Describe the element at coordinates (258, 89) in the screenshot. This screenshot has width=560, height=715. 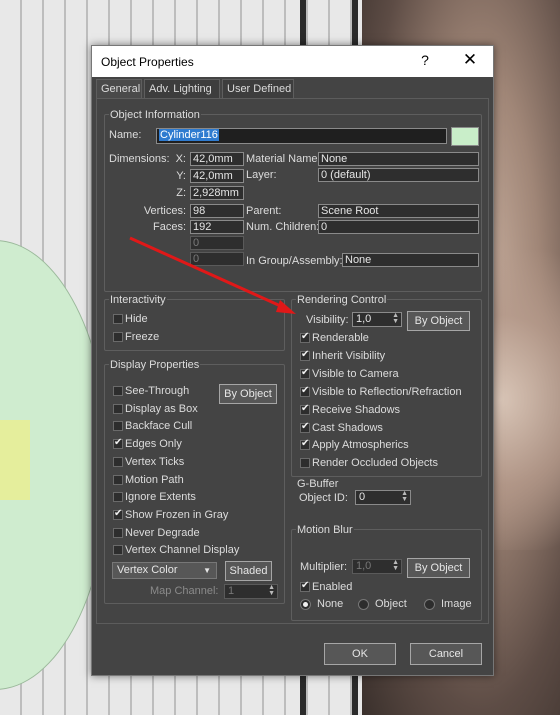
I see `tab-user-defined: User Defined` at that location.